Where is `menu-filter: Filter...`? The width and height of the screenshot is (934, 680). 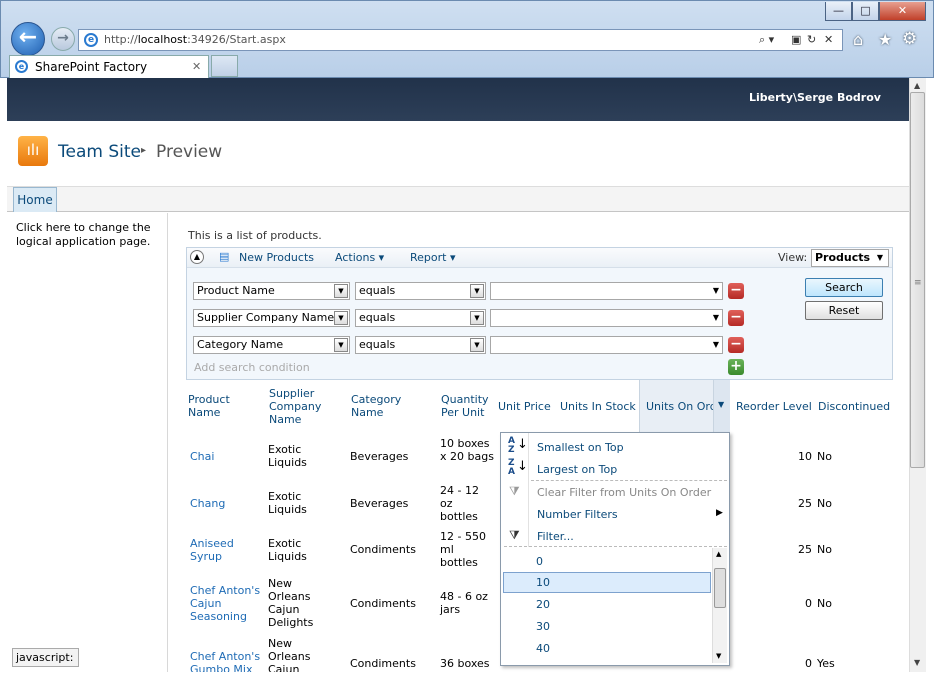 menu-filter: Filter... is located at coordinates (555, 536).